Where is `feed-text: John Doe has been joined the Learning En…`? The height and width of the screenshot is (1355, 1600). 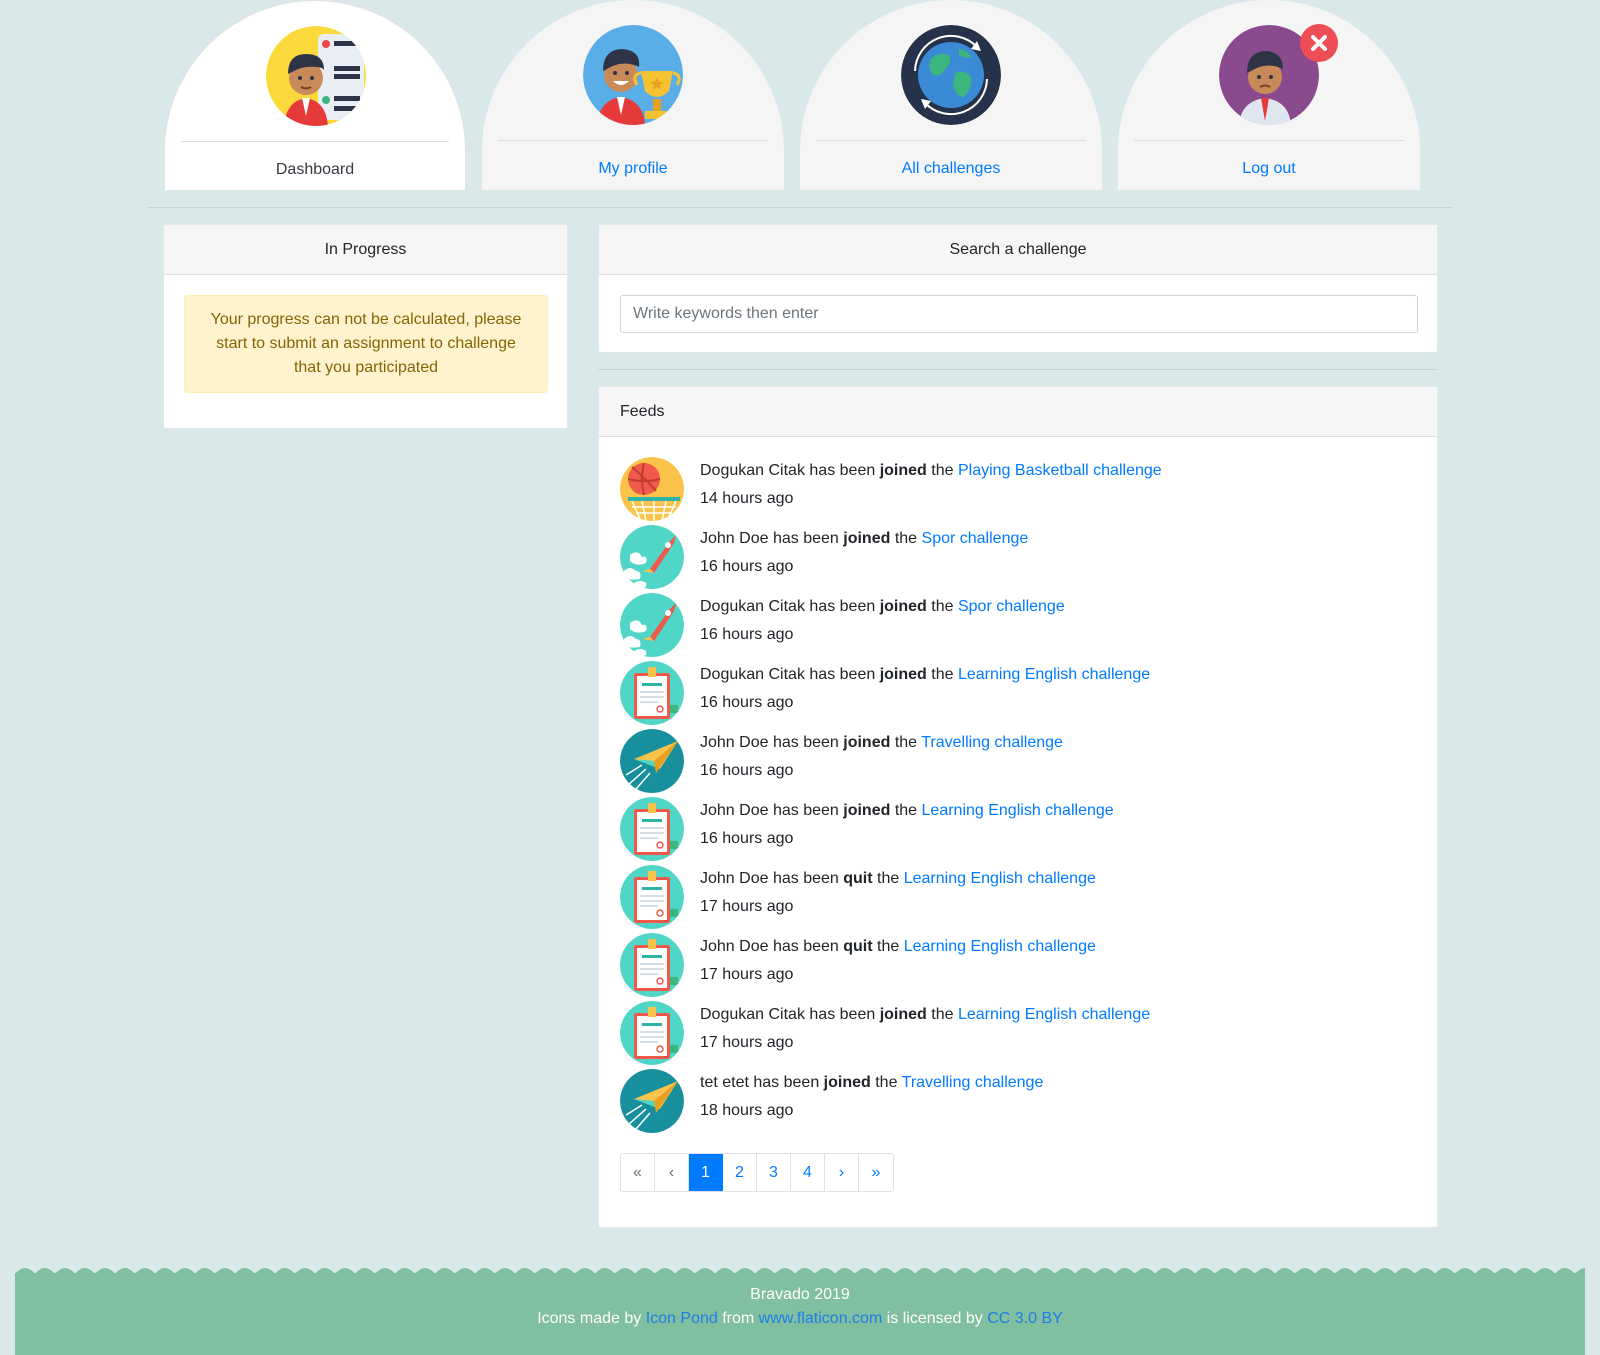 feed-text: John Doe has been joined the Learning En… is located at coordinates (907, 811).